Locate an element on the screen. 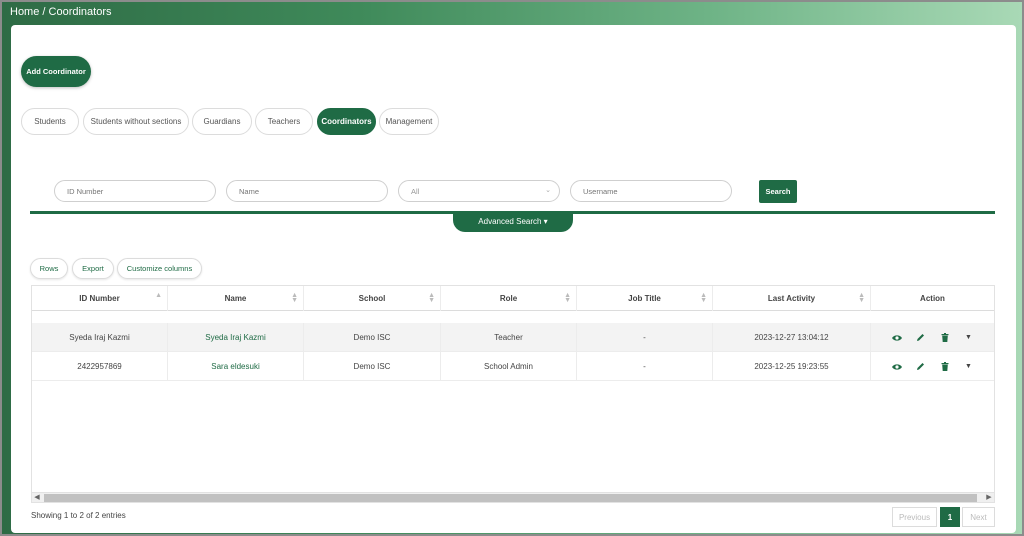 This screenshot has height=536, width=1024. cell-id-number: 2422957869 is located at coordinates (100, 366).